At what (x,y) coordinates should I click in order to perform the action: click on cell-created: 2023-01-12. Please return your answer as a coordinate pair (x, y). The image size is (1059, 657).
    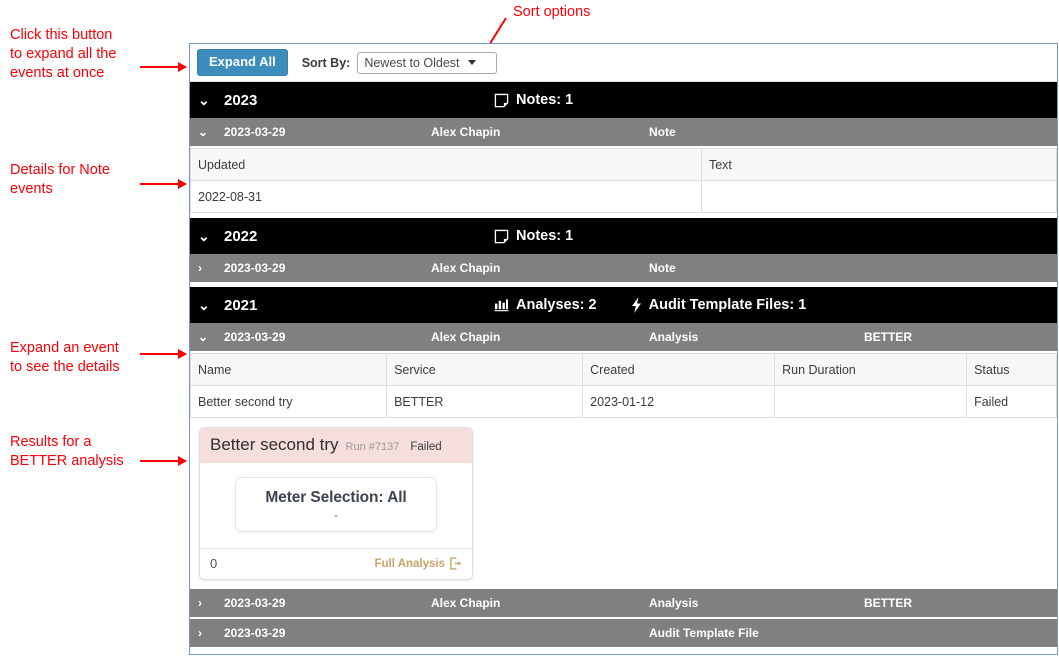
    Looking at the image, I should click on (679, 401).